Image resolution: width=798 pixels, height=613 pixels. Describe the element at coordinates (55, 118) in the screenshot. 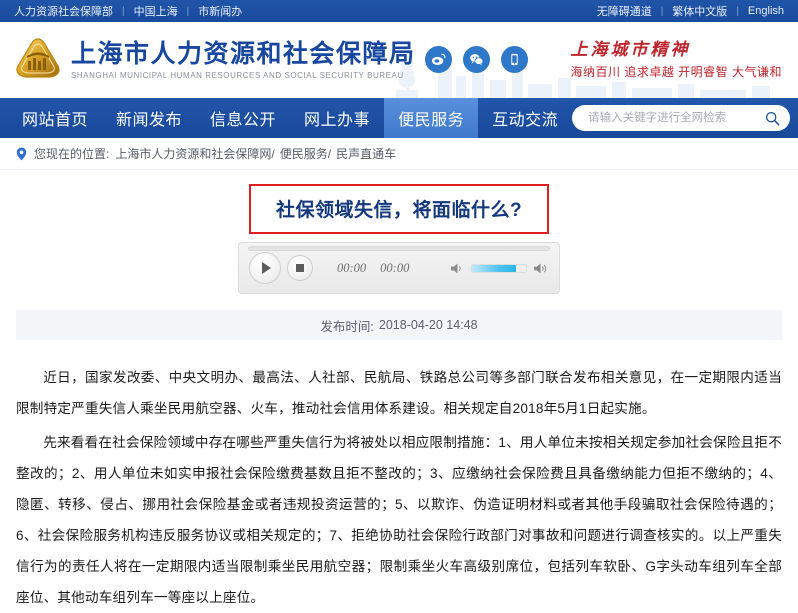

I see `nav-item-home: 网站首页` at that location.